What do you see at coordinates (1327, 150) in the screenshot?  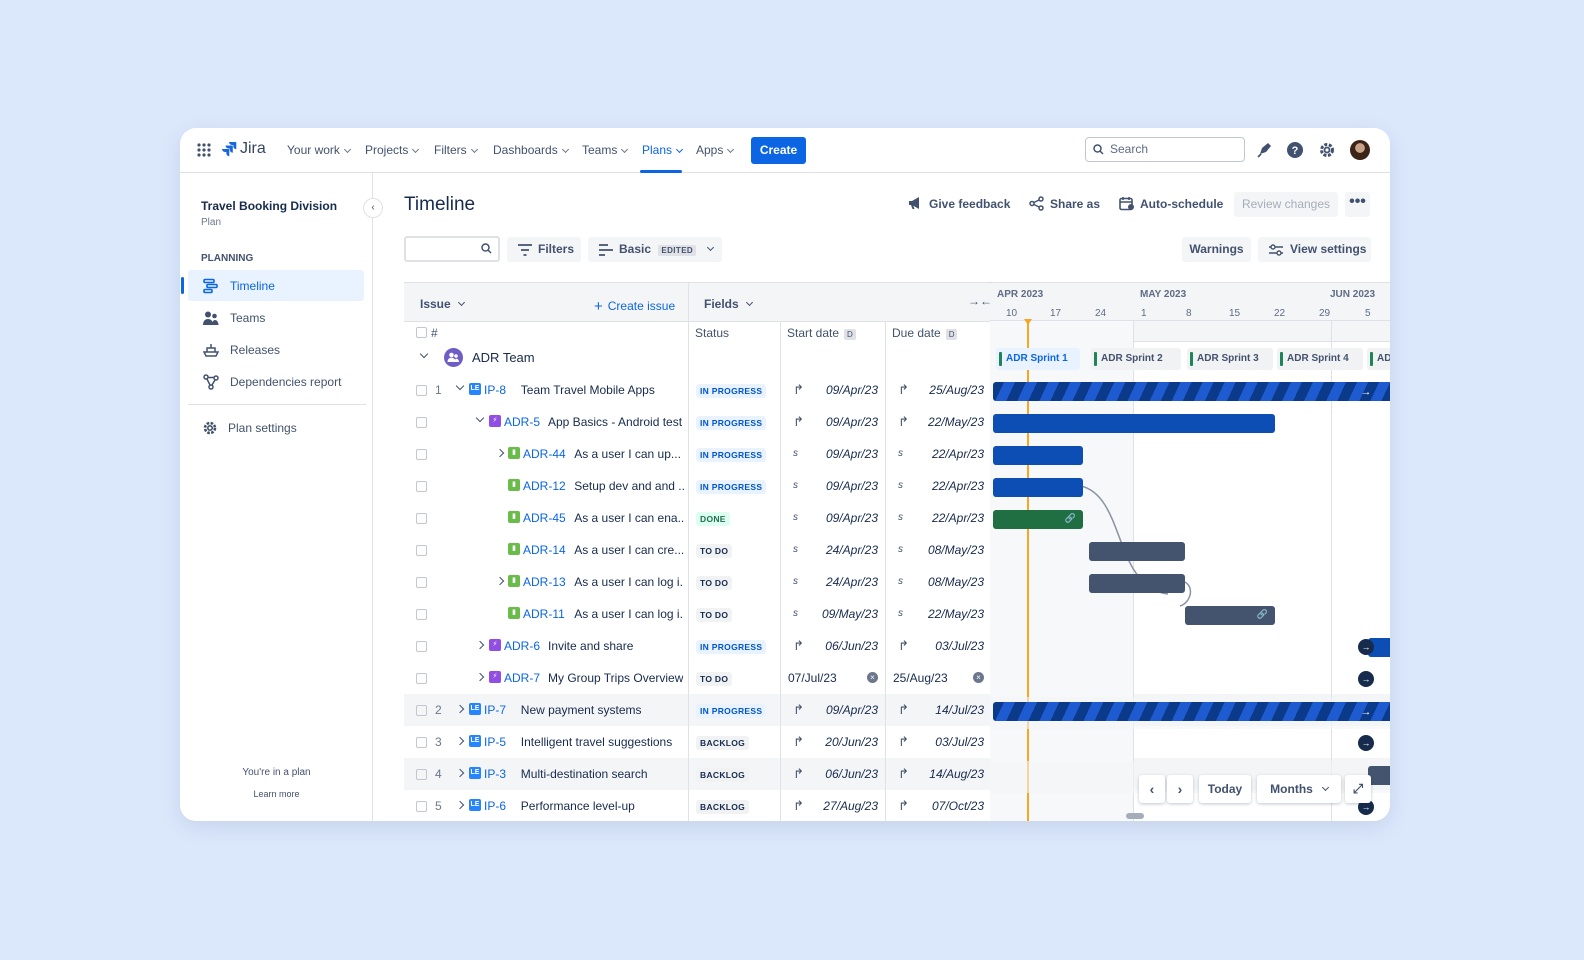 I see `settings-gear-icon` at bounding box center [1327, 150].